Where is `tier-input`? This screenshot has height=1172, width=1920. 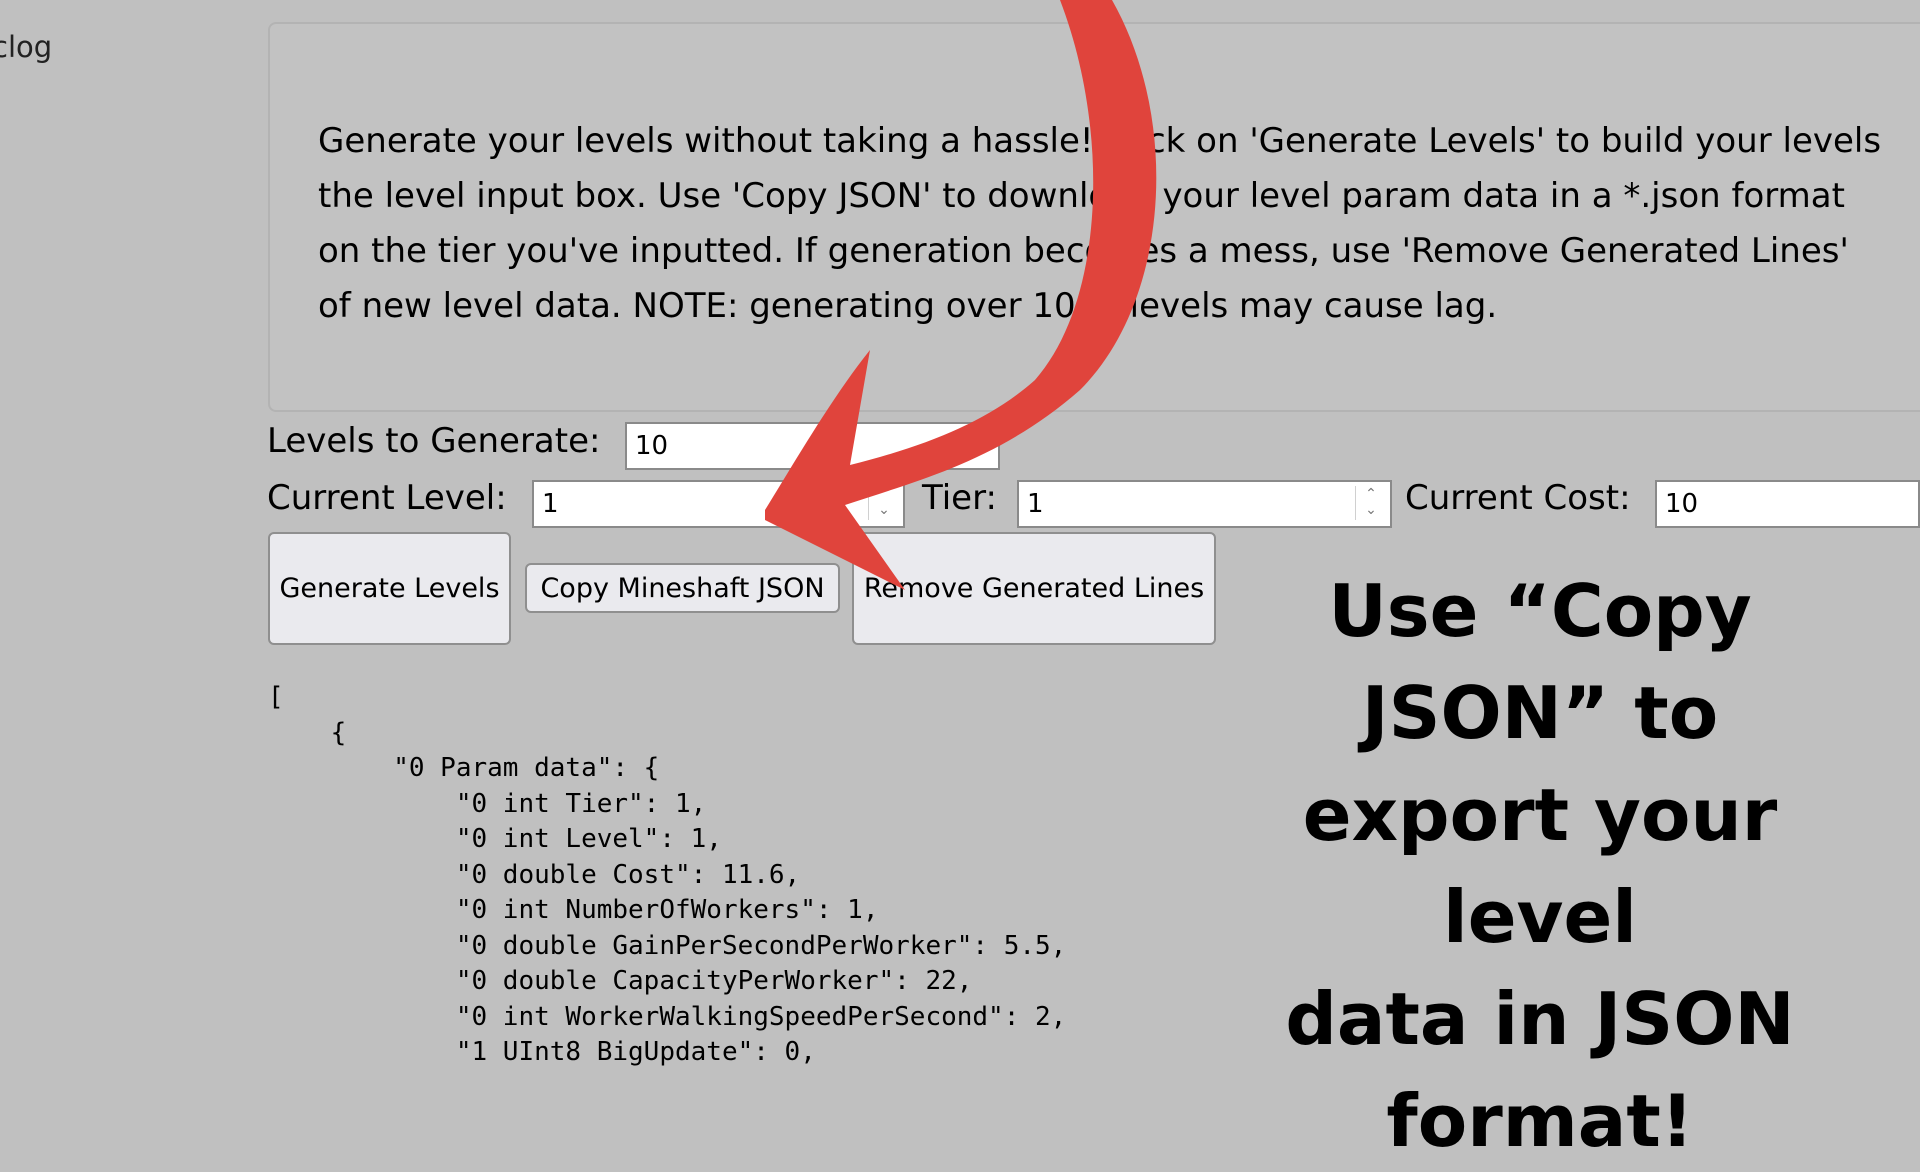 tier-input is located at coordinates (1204, 504).